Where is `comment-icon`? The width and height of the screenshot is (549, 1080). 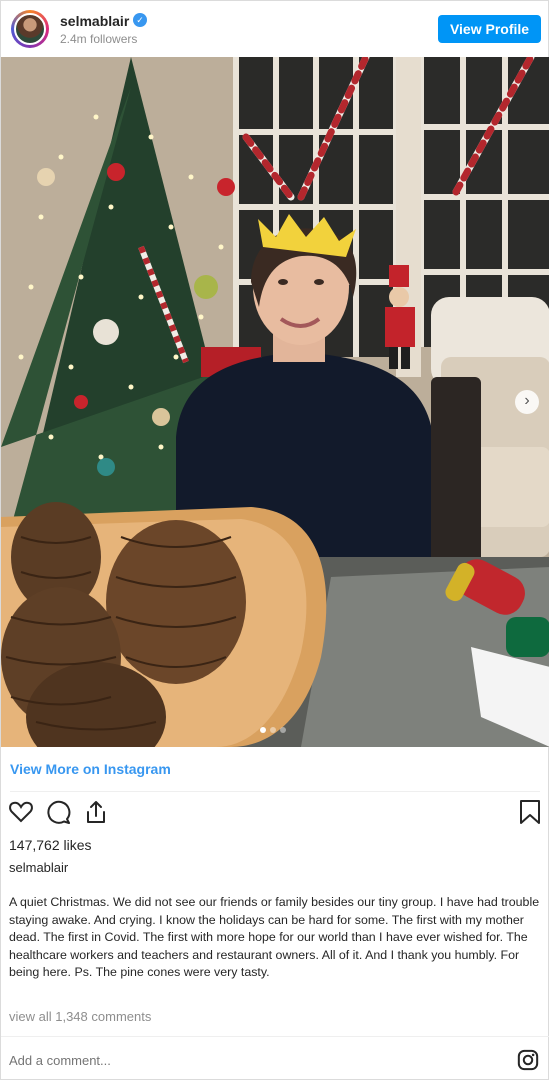
comment-icon is located at coordinates (58, 812).